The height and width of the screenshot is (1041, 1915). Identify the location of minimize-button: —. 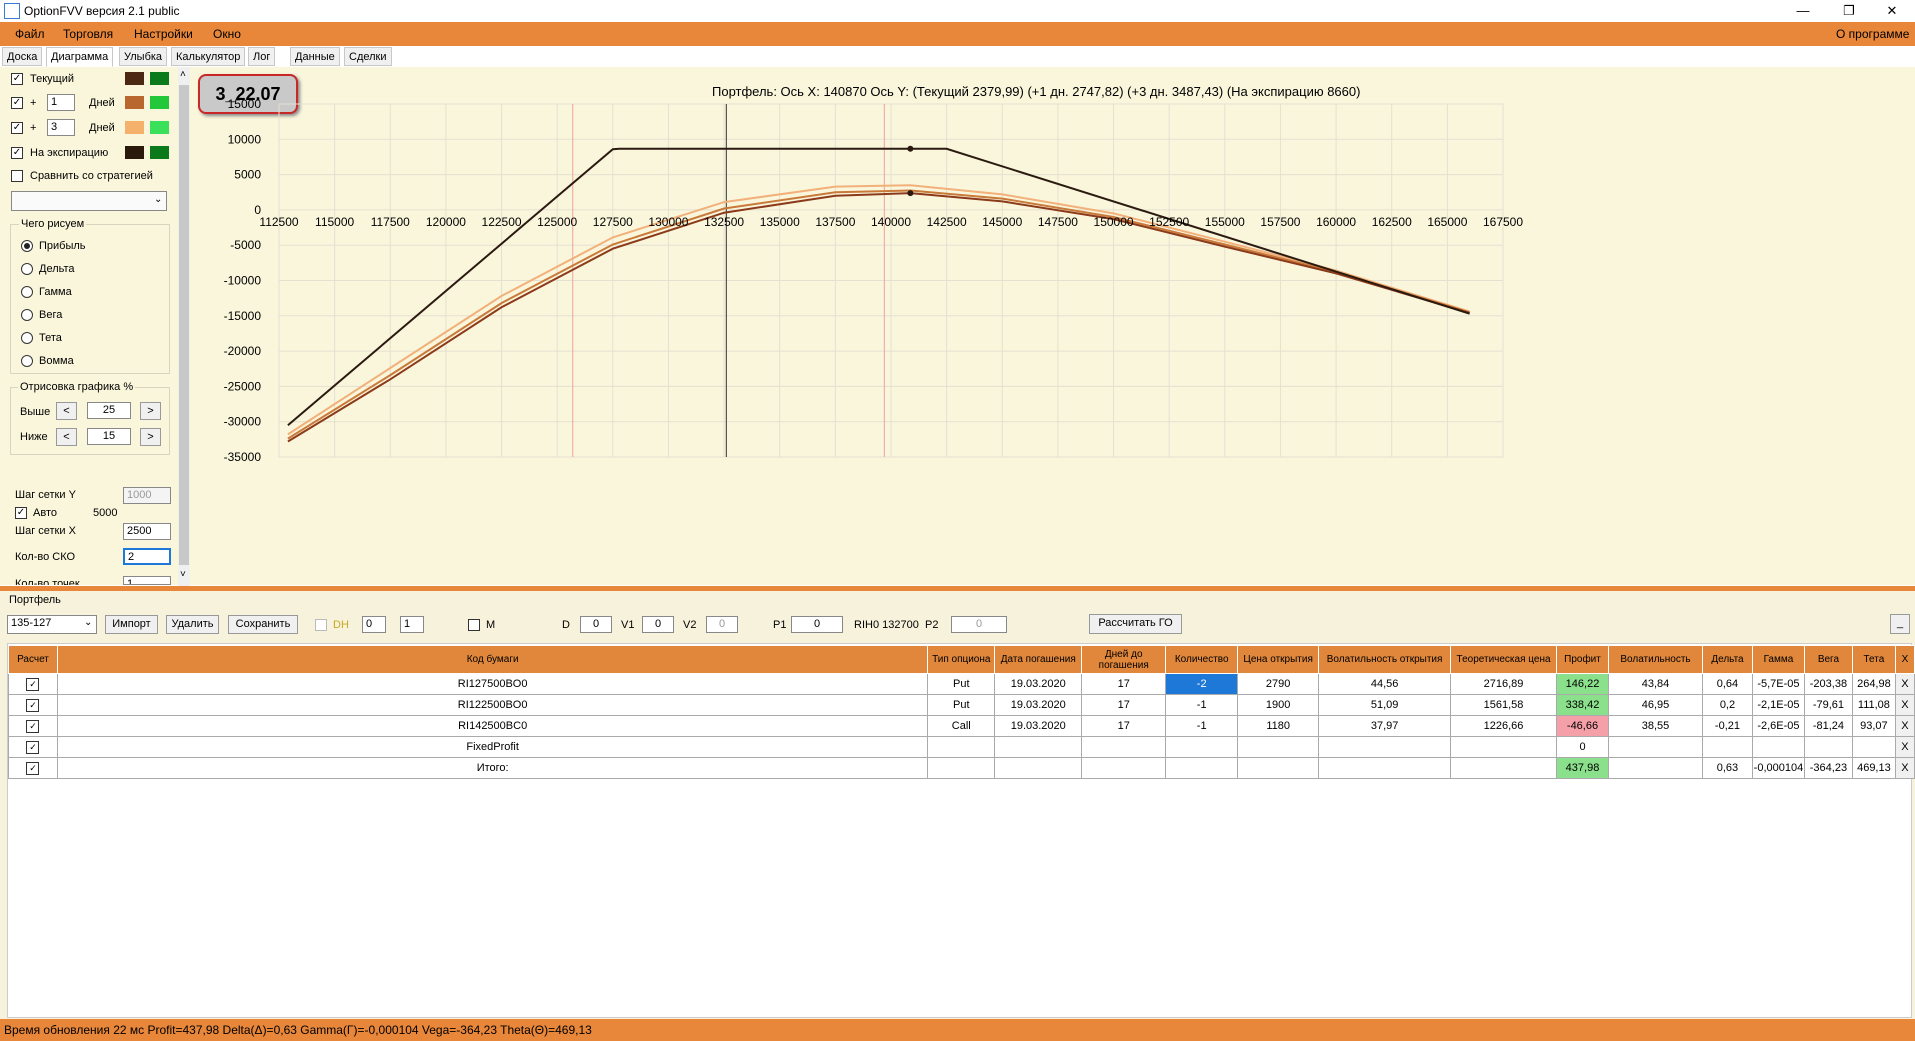
(1803, 11).